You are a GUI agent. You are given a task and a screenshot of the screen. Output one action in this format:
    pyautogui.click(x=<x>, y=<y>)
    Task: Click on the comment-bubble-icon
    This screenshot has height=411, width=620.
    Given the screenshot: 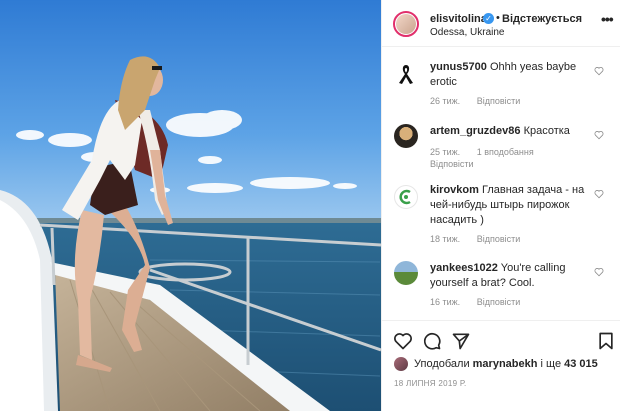 What is the action you would take?
    pyautogui.click(x=432, y=341)
    